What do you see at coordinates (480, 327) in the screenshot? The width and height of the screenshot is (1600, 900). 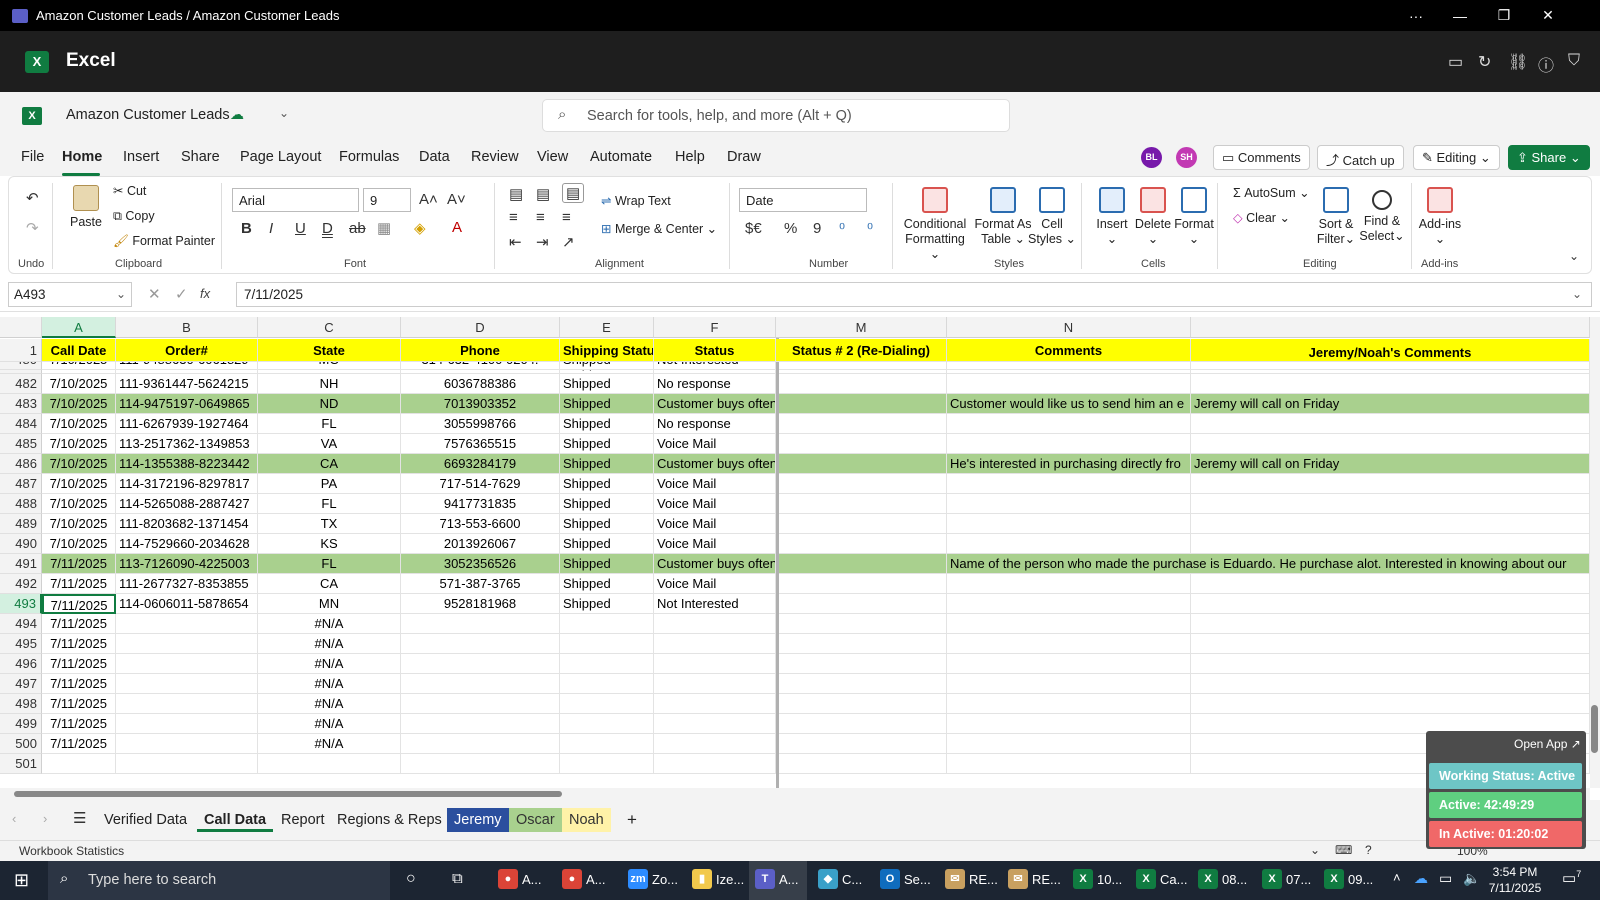 I see `column-header: D` at bounding box center [480, 327].